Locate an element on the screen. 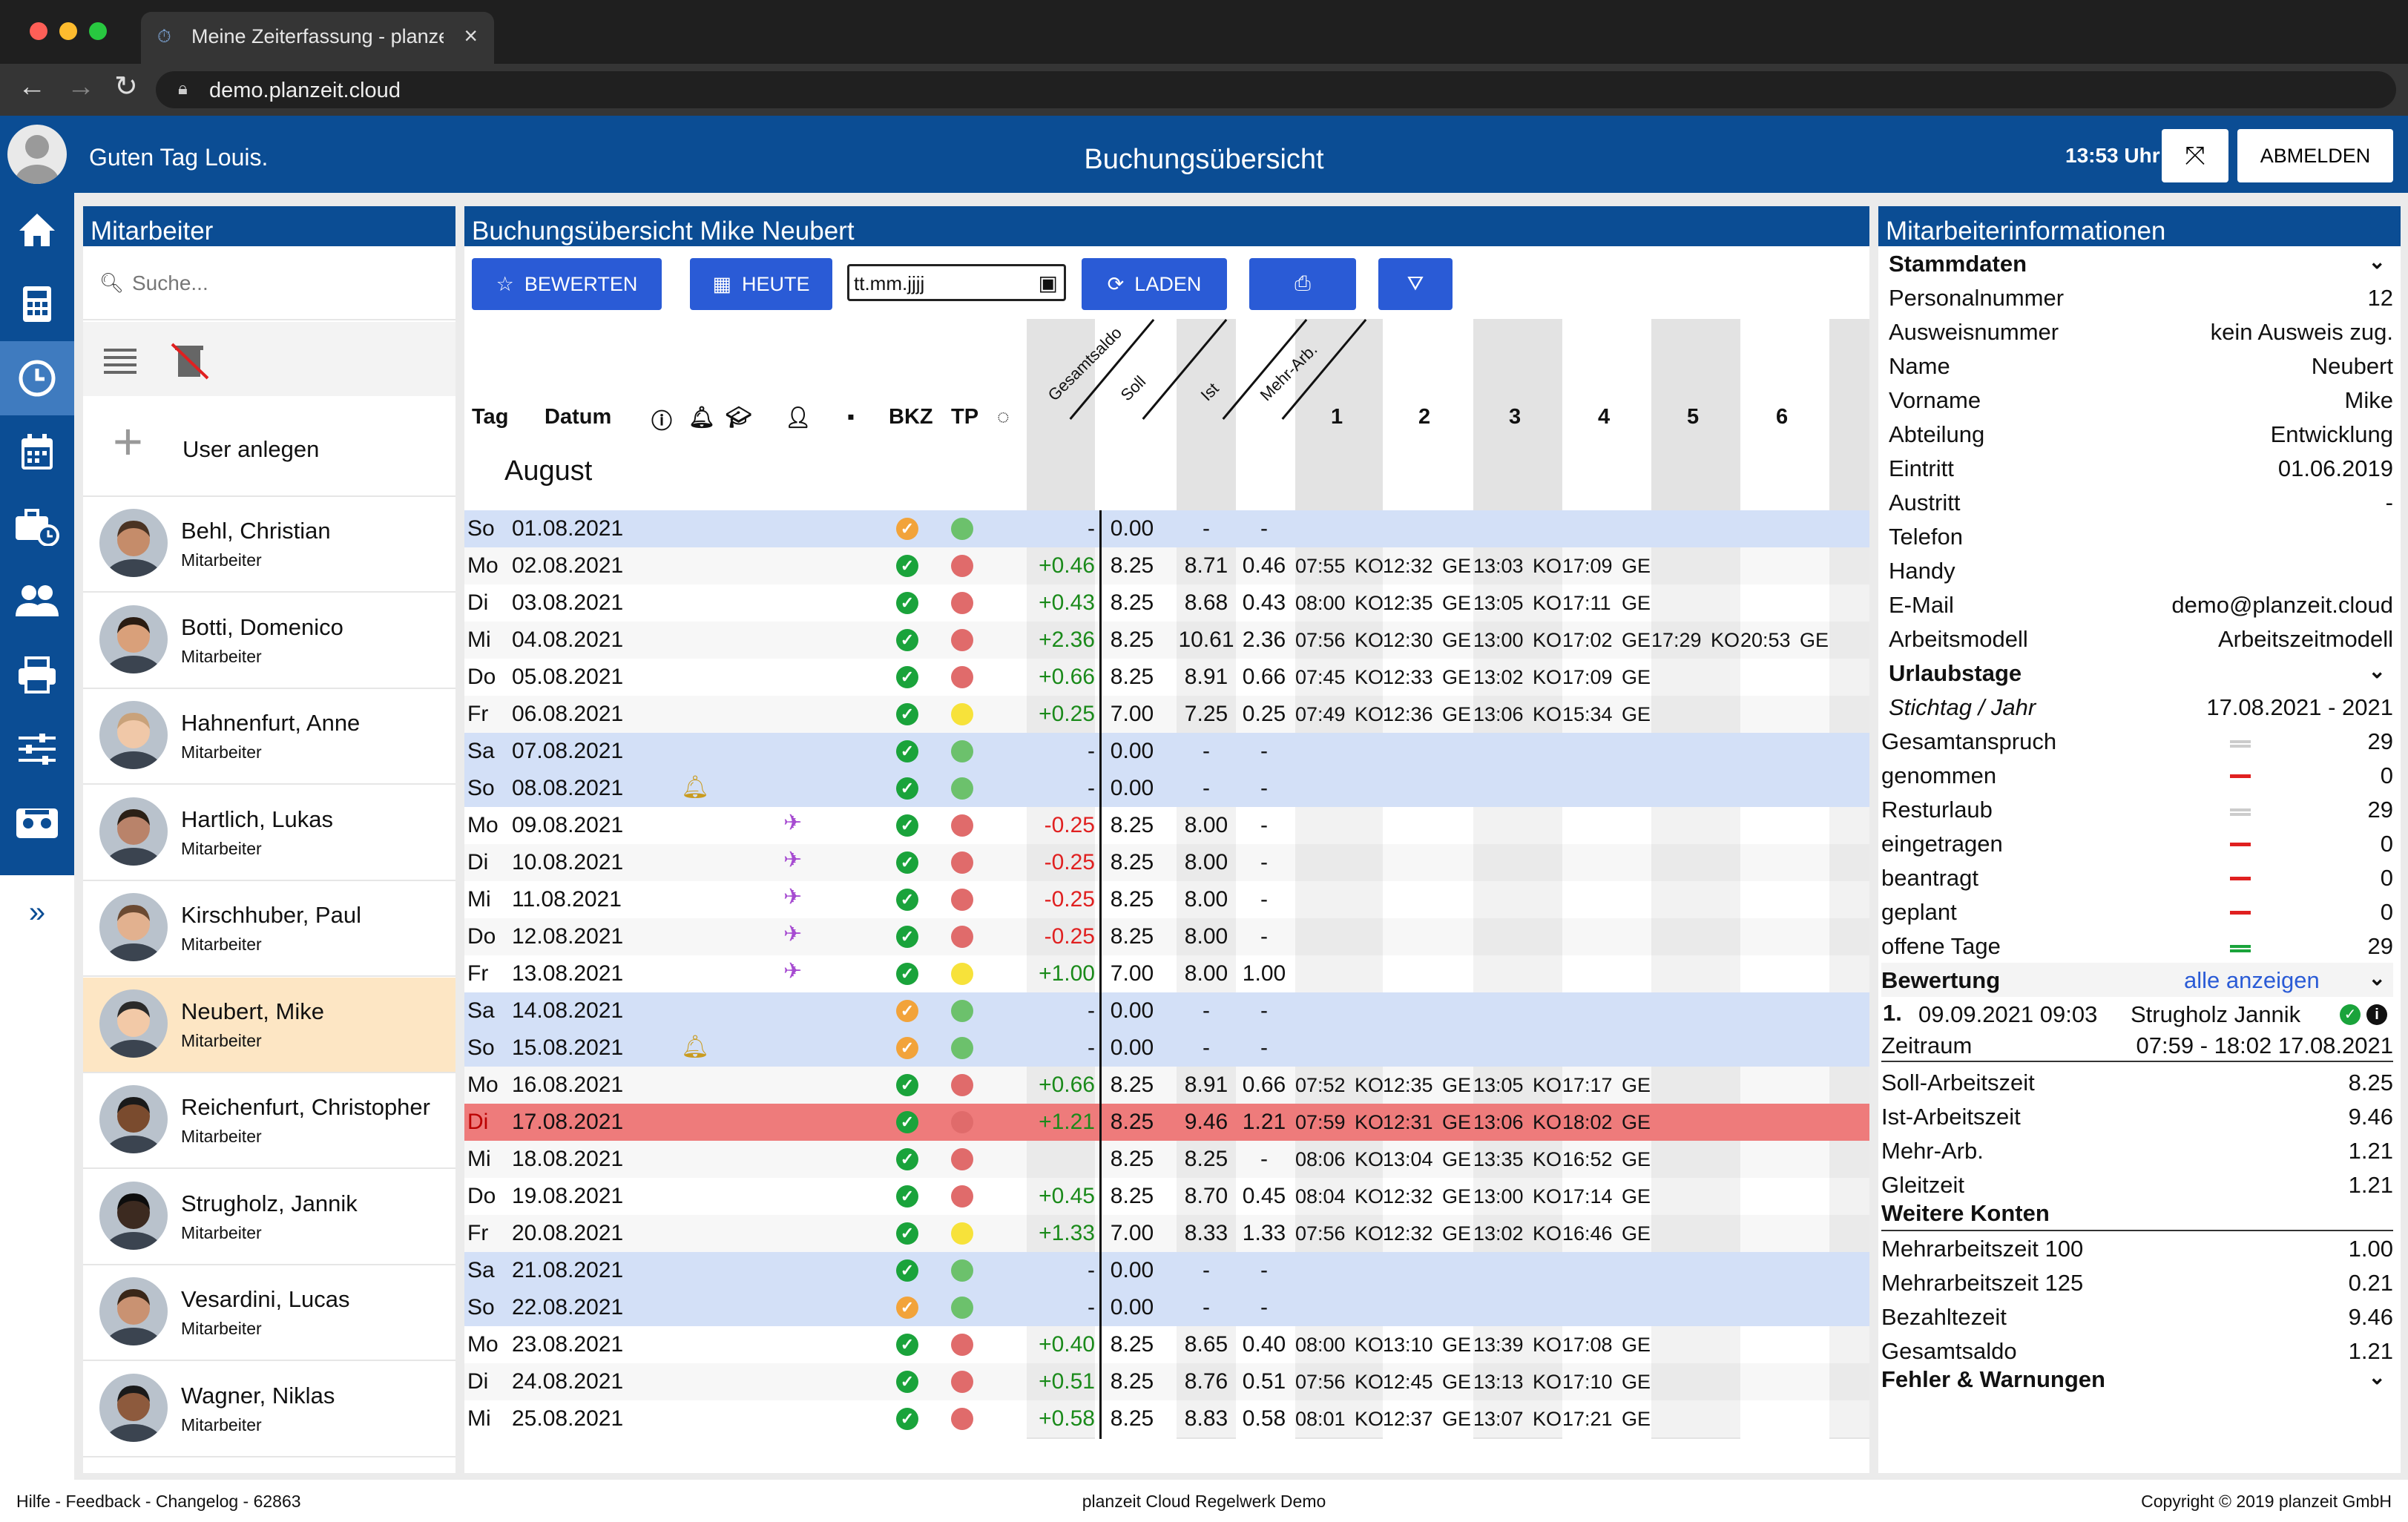 This screenshot has width=2408, height=1522. show-all-link: alle anzeigen is located at coordinates (2252, 980).